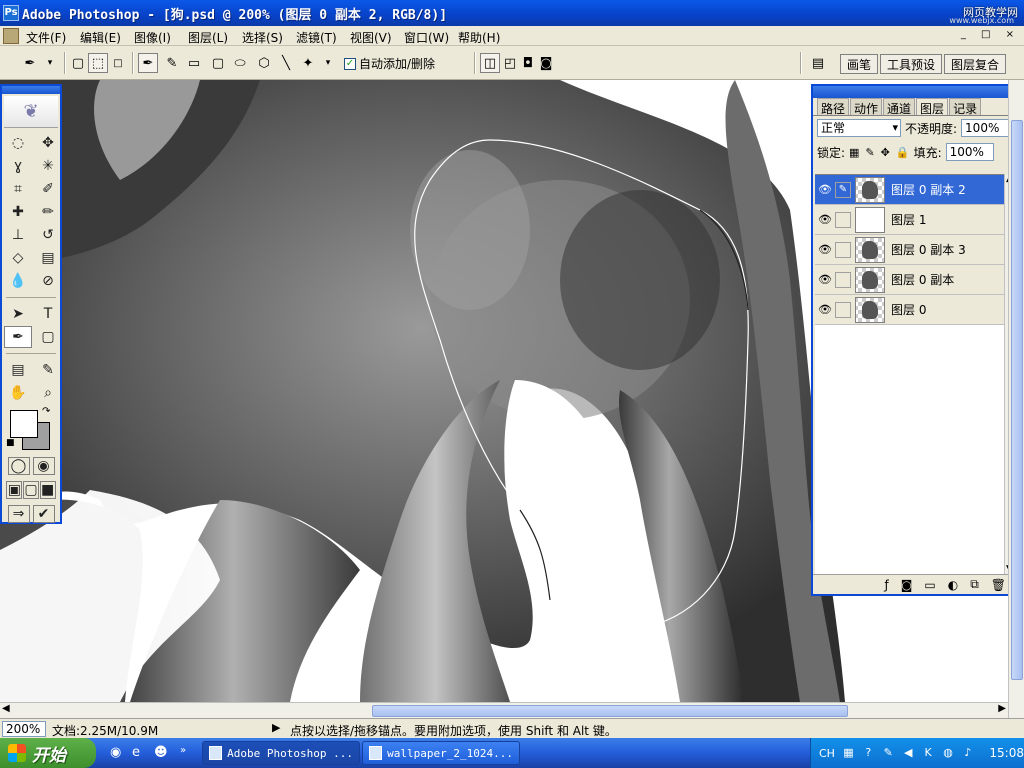 This screenshot has height=768, width=1024. Describe the element at coordinates (18, 393) in the screenshot. I see `hand-tool-icon: ✋` at that location.